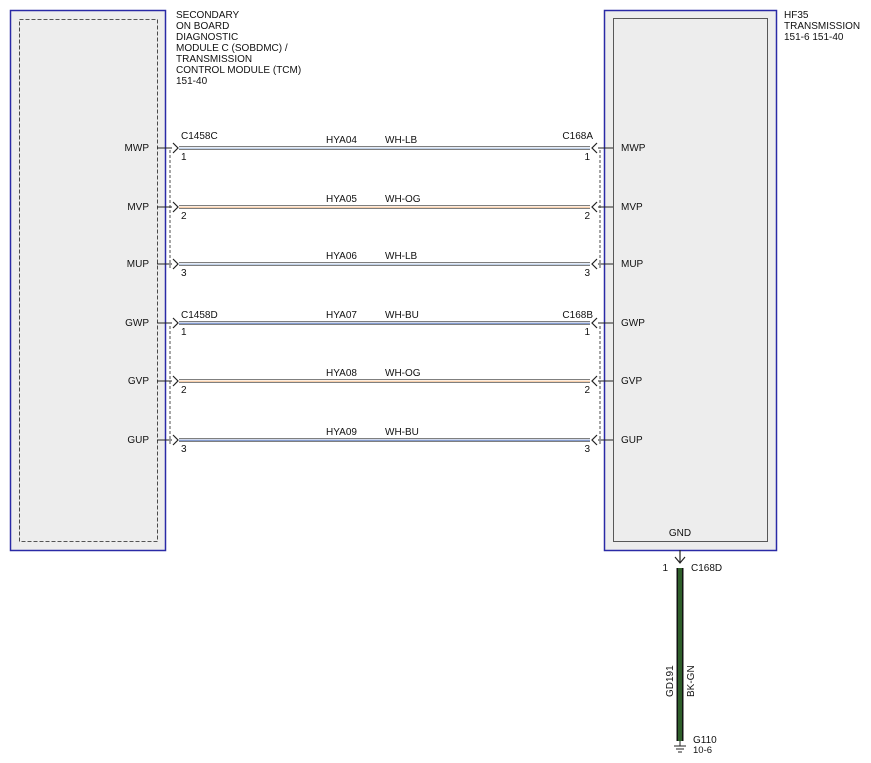  I want to click on circuit-number: HYA07, so click(341, 315).